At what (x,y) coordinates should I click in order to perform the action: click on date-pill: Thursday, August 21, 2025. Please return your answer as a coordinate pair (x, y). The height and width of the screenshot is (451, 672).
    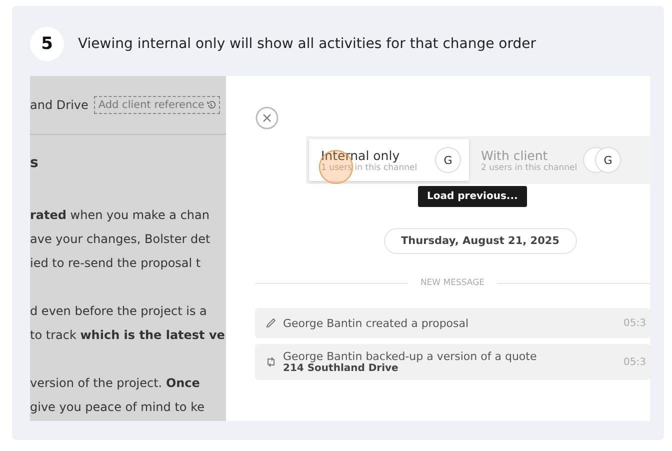
    Looking at the image, I should click on (480, 241).